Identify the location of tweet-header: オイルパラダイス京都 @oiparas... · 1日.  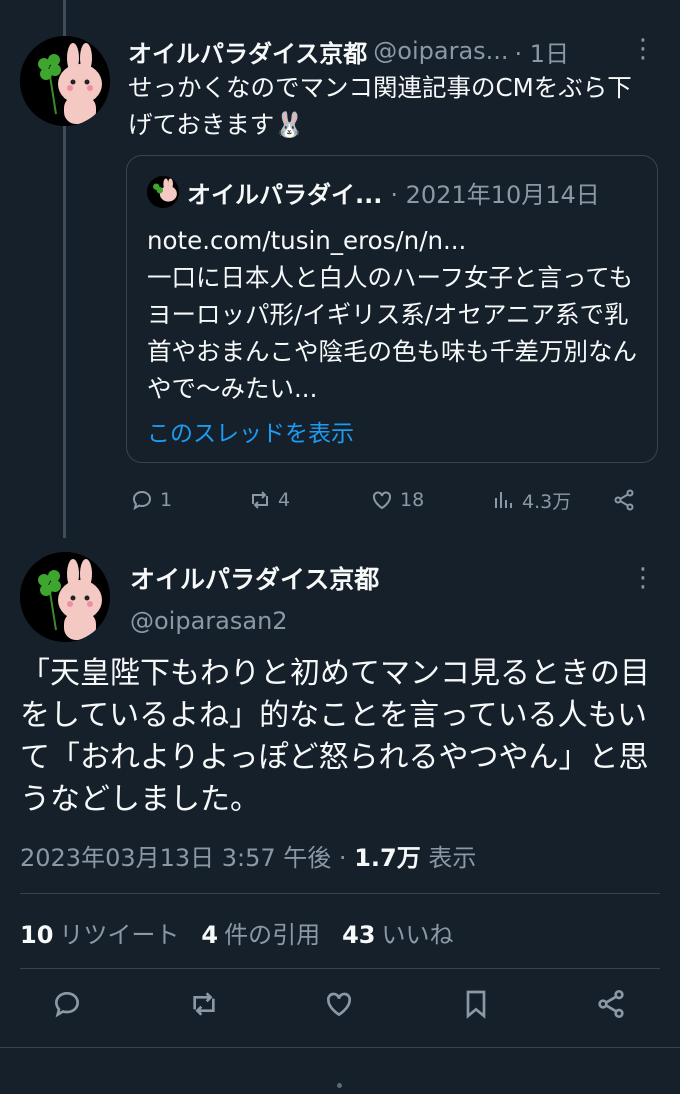
(394, 51).